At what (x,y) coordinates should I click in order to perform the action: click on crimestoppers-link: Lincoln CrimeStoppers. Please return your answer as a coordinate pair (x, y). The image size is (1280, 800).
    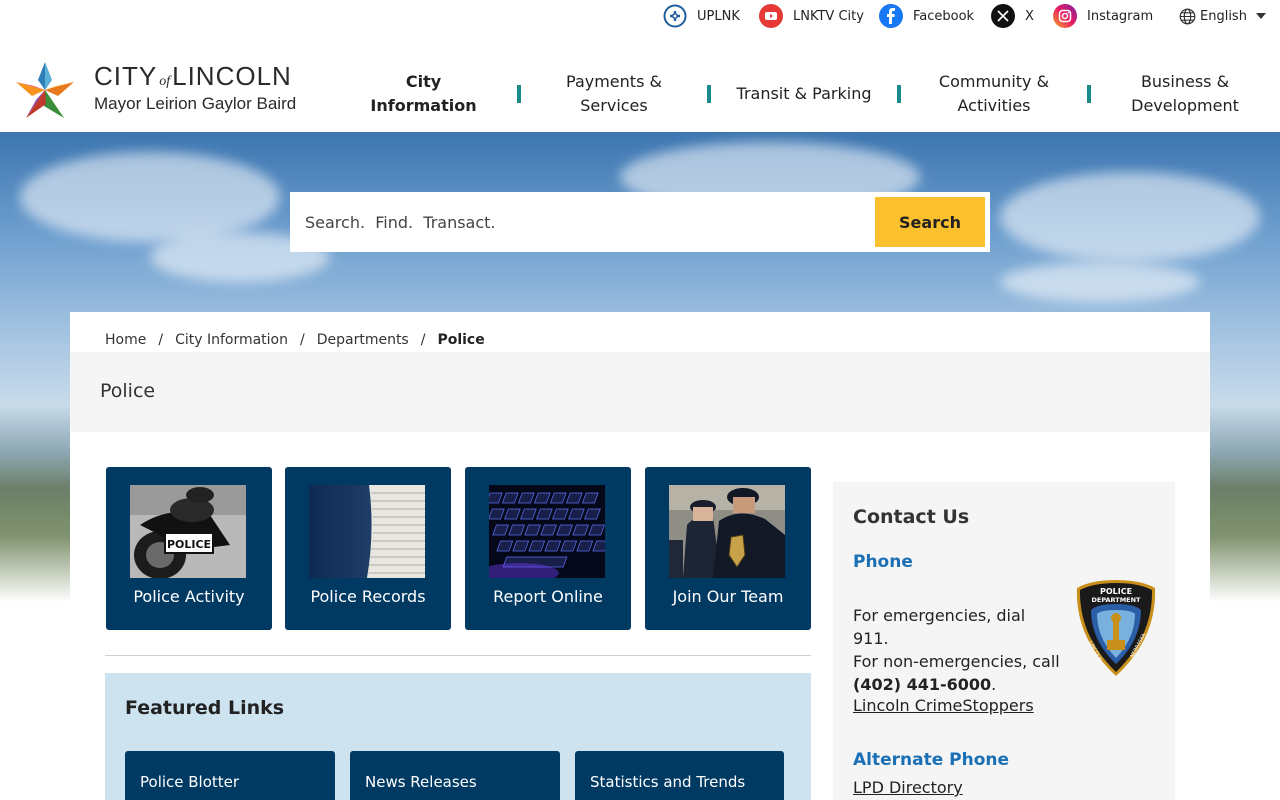
    Looking at the image, I should click on (943, 705).